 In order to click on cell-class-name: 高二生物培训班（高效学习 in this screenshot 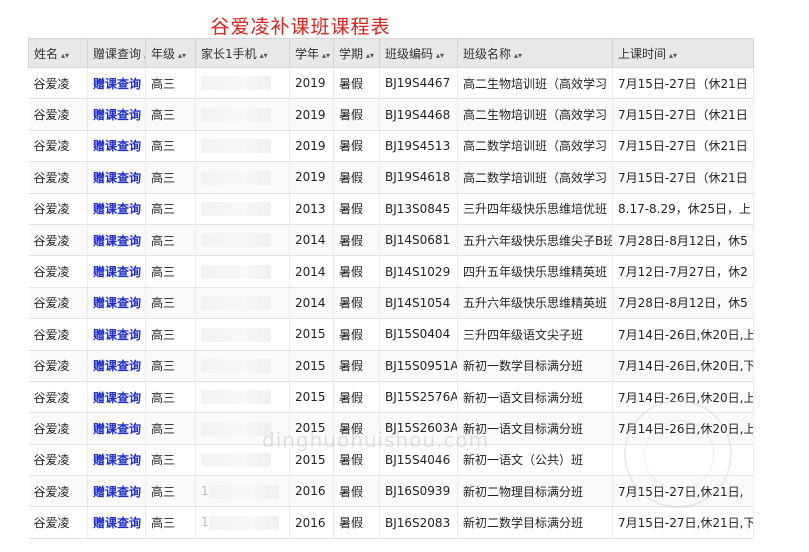, I will do `click(535, 83)`.